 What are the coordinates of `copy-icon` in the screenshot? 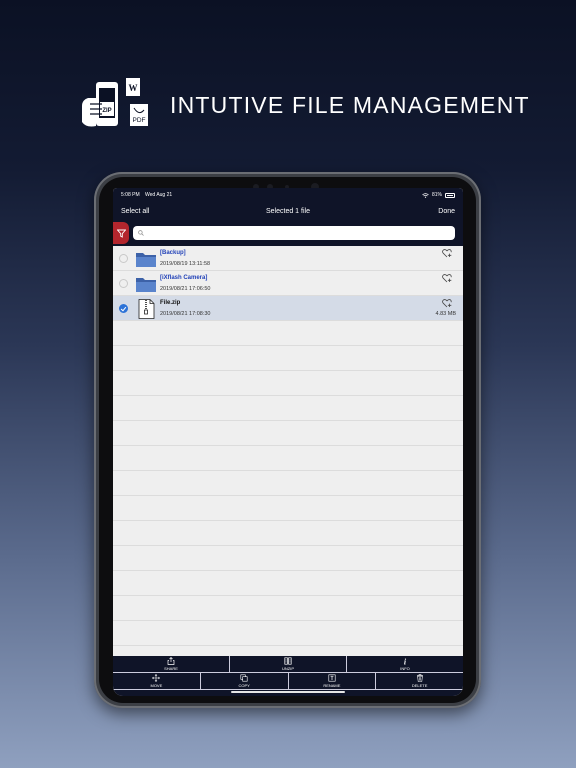 It's located at (244, 678).